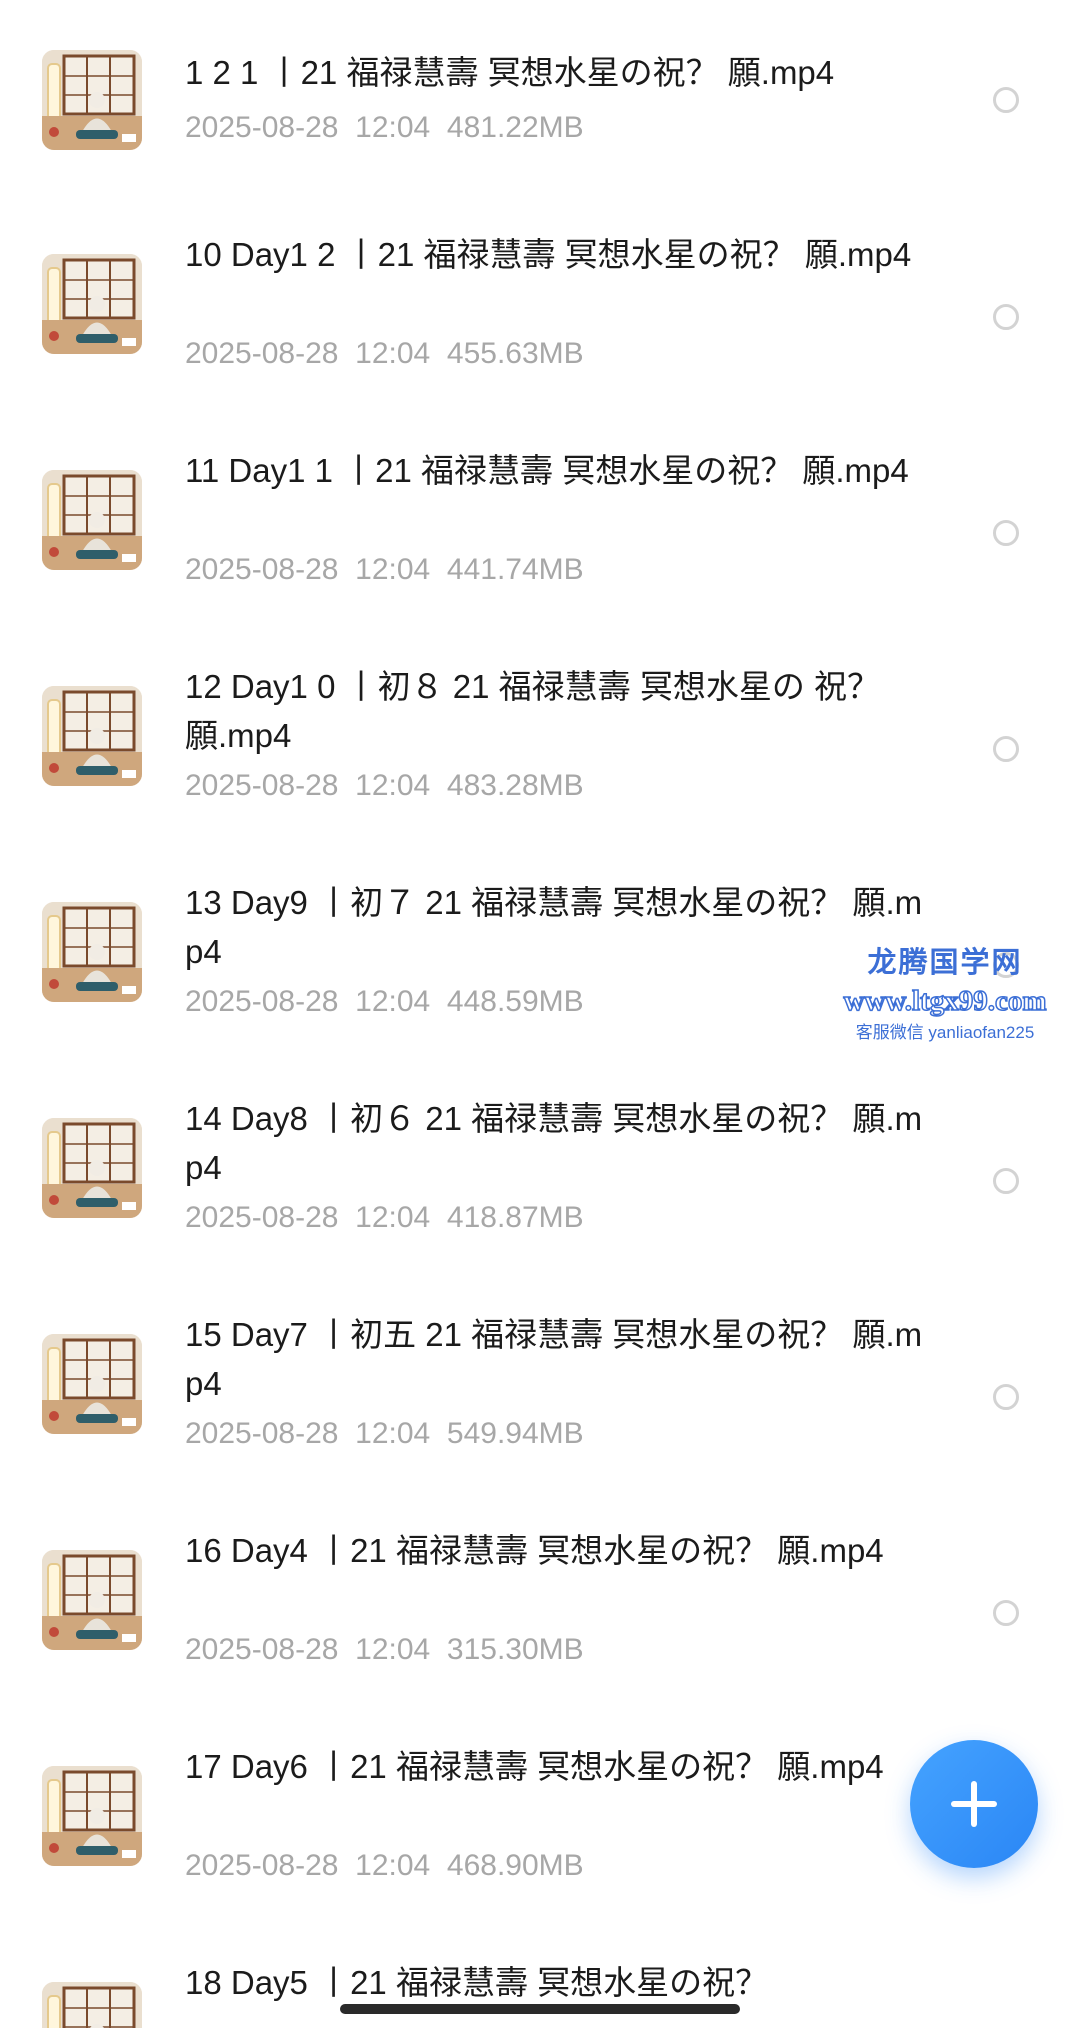  Describe the element at coordinates (510, 72) in the screenshot. I see `file-name: 1 2 1 丨21 福禄慧壽 冥想水星の祝？ 願.mp4` at that location.